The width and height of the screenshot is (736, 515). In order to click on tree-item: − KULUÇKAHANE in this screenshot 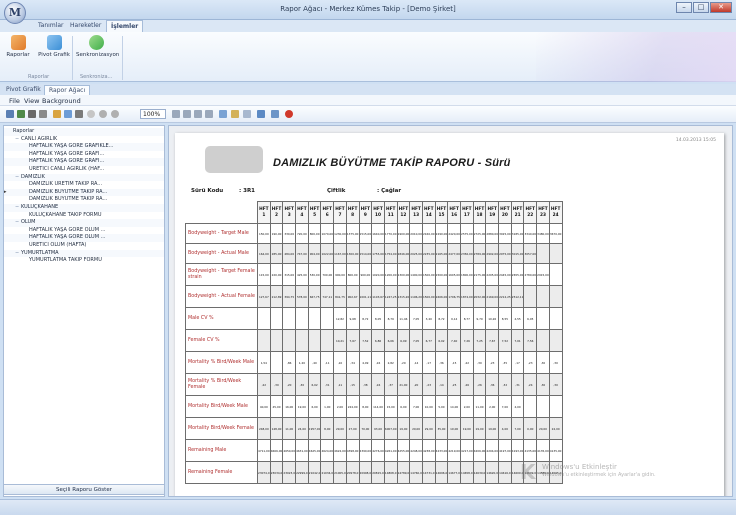, I will do `click(84, 208)`.